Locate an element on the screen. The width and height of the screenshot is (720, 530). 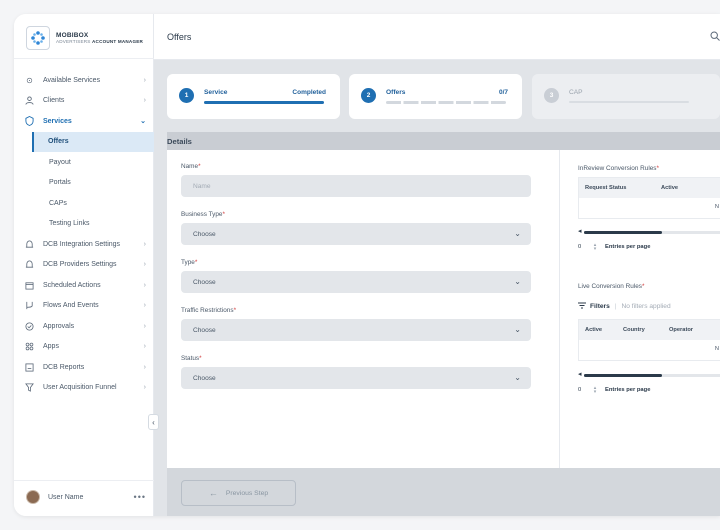
sidebar-item-label: Apps is located at coordinates (51, 347).